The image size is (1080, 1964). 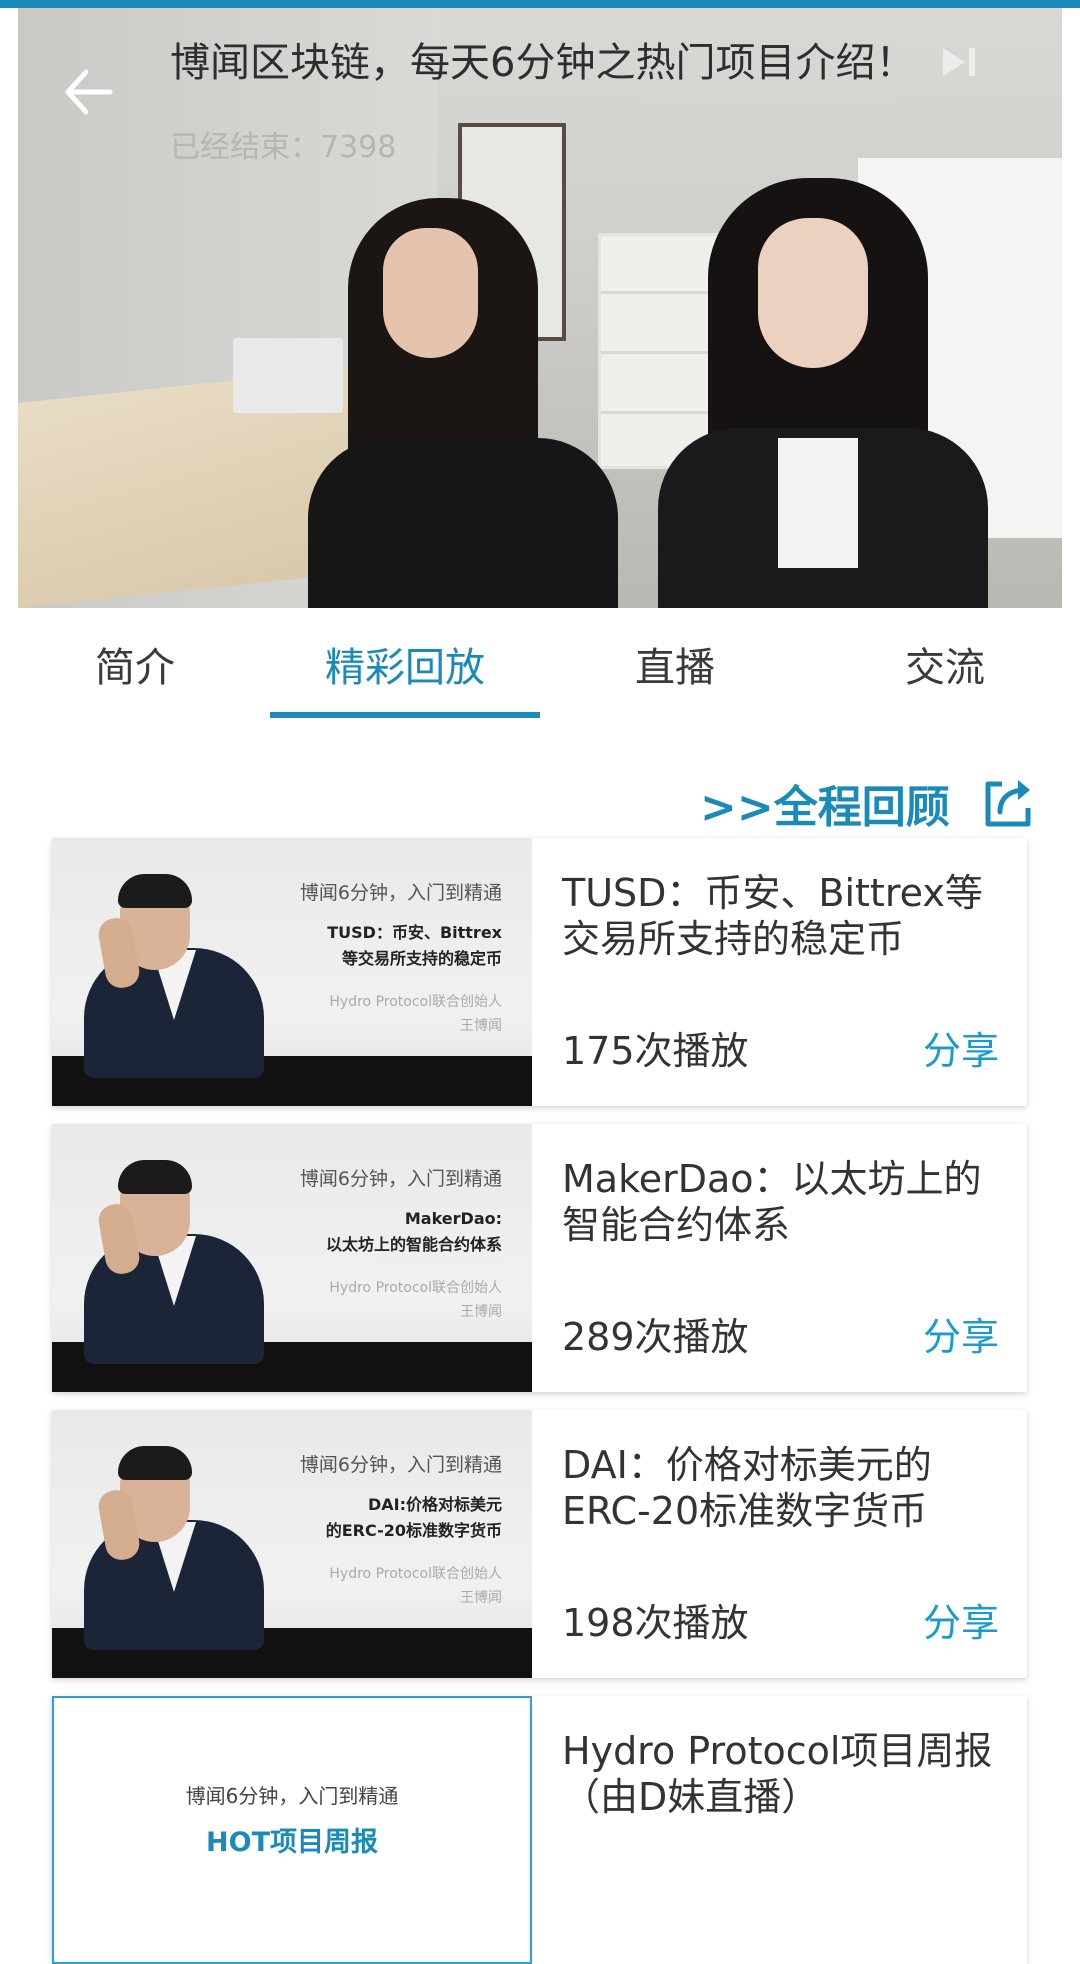 I want to click on tab-highlights-label: 精彩回放, so click(x=405, y=668).